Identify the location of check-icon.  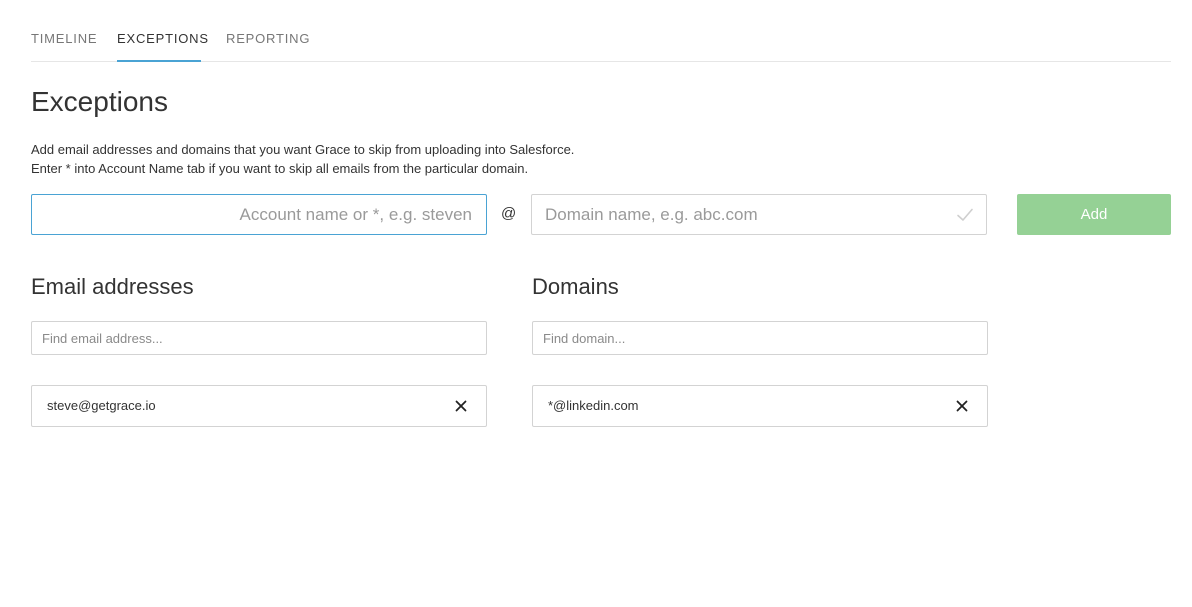
(965, 214).